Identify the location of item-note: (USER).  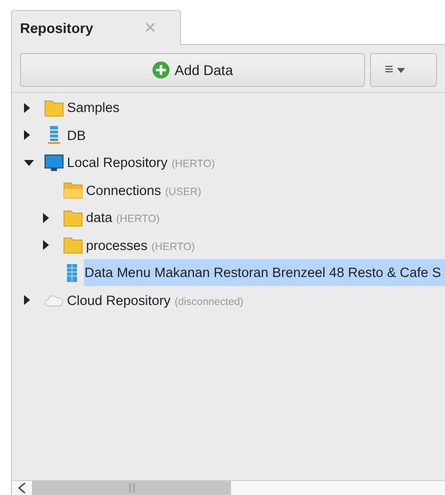
(183, 192).